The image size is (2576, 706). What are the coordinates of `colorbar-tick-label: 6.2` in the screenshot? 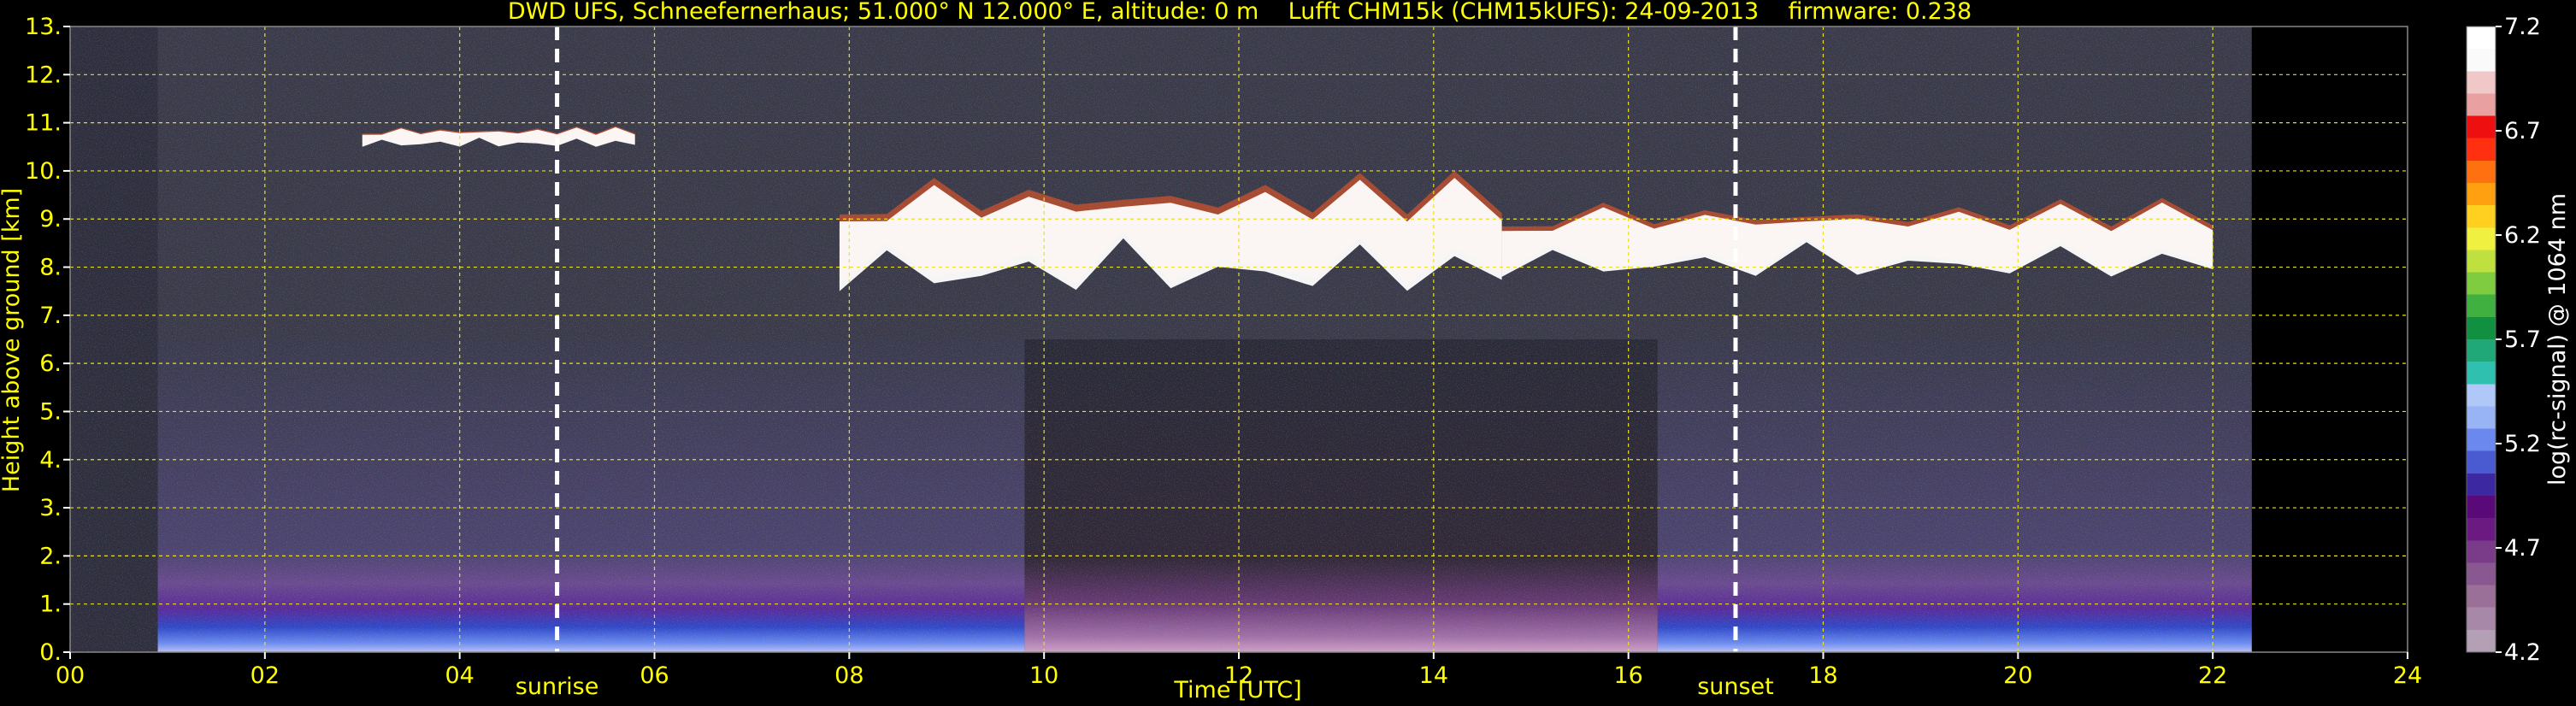 It's located at (2522, 235).